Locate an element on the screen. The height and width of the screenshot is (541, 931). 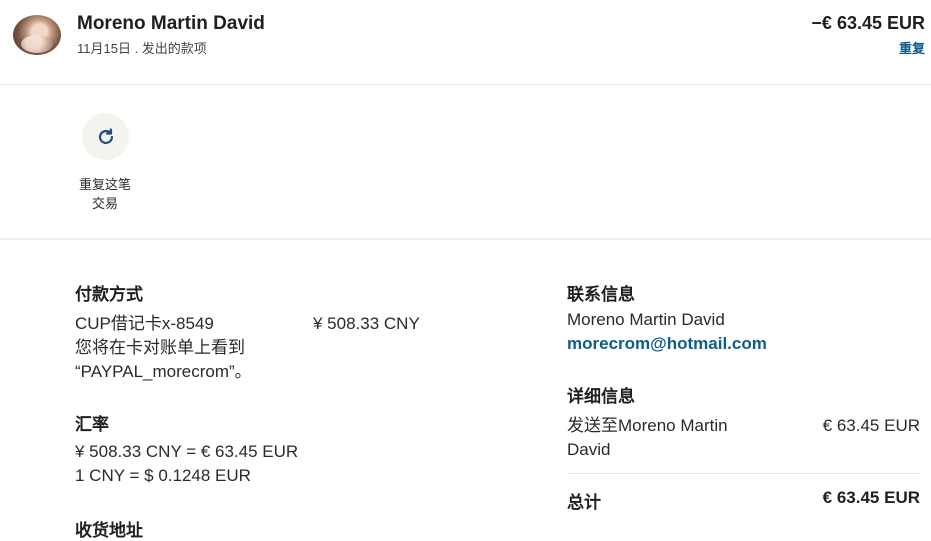
repeat-label-line2: 交易 is located at coordinates (104, 203).